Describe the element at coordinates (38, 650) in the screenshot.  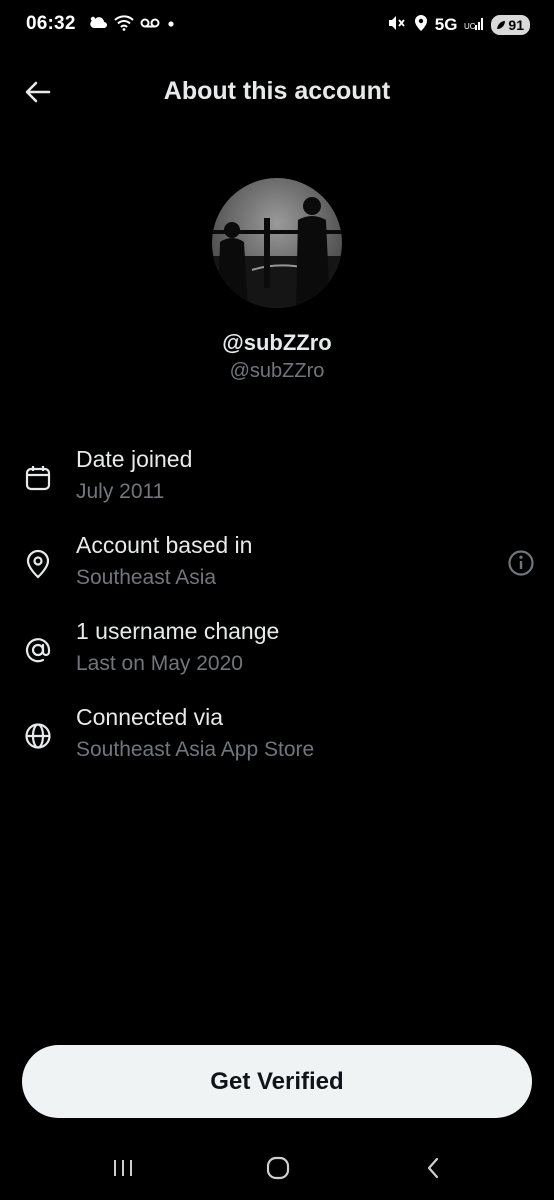
I see `at-sign-icon` at that location.